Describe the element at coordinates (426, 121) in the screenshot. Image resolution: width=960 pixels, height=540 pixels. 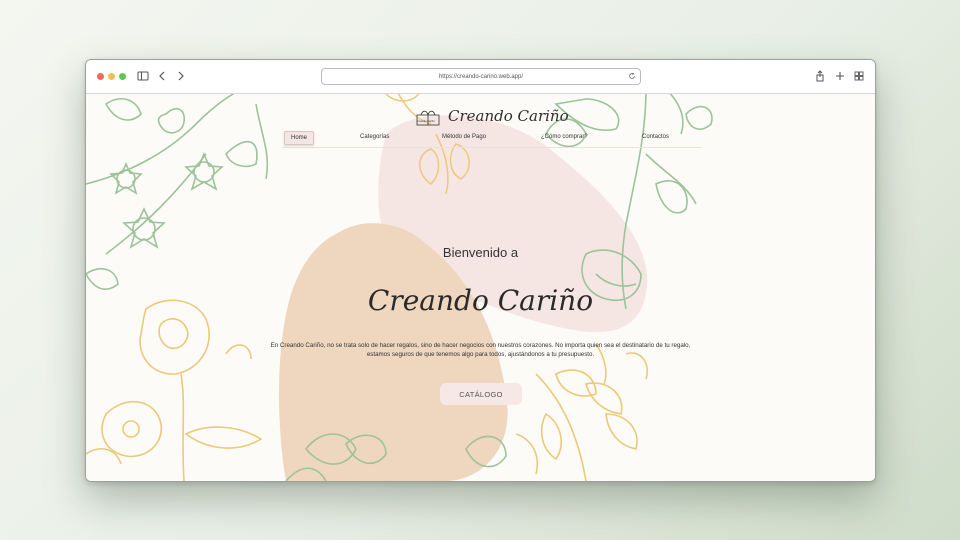
I see `brand-logo-mark: Creando Cariño` at that location.